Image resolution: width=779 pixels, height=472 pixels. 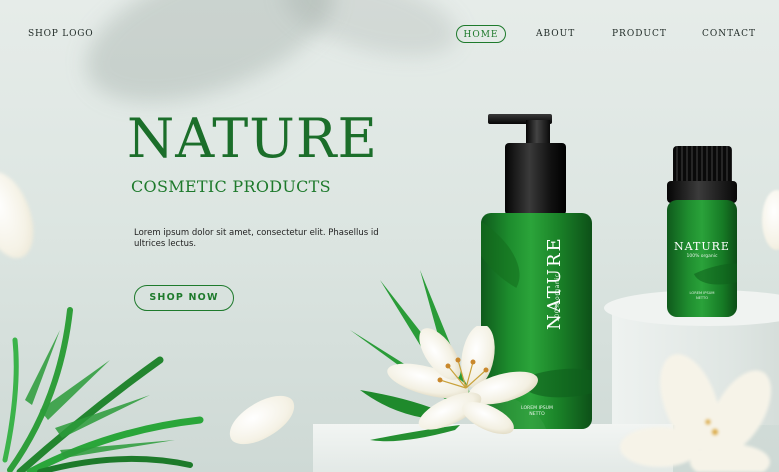 I want to click on shop-logo: SHOP LOGO, so click(x=60, y=34).